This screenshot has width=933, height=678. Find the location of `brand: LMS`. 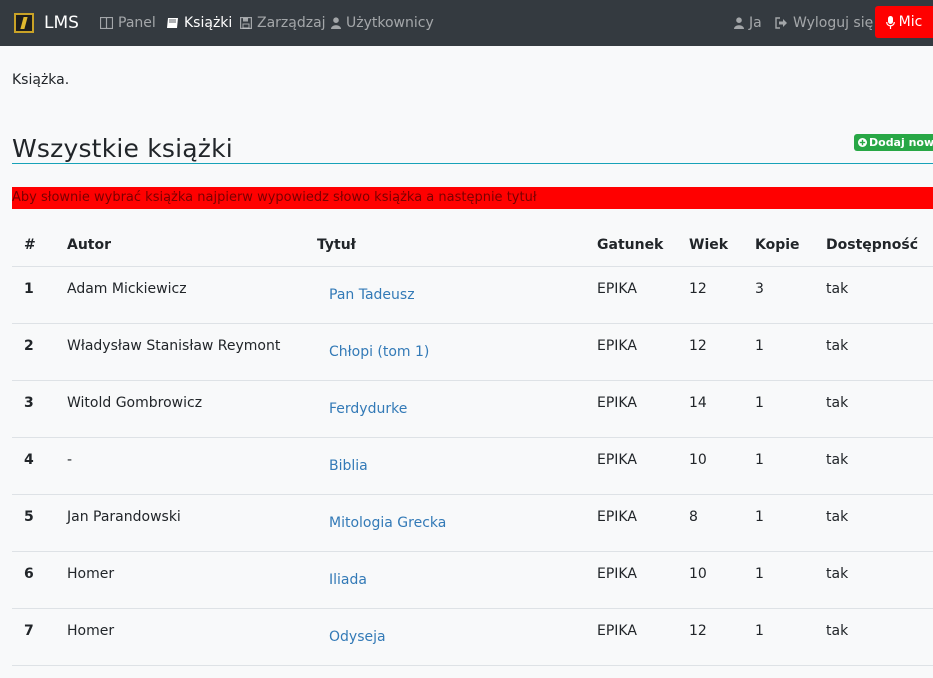

brand: LMS is located at coordinates (46, 23).